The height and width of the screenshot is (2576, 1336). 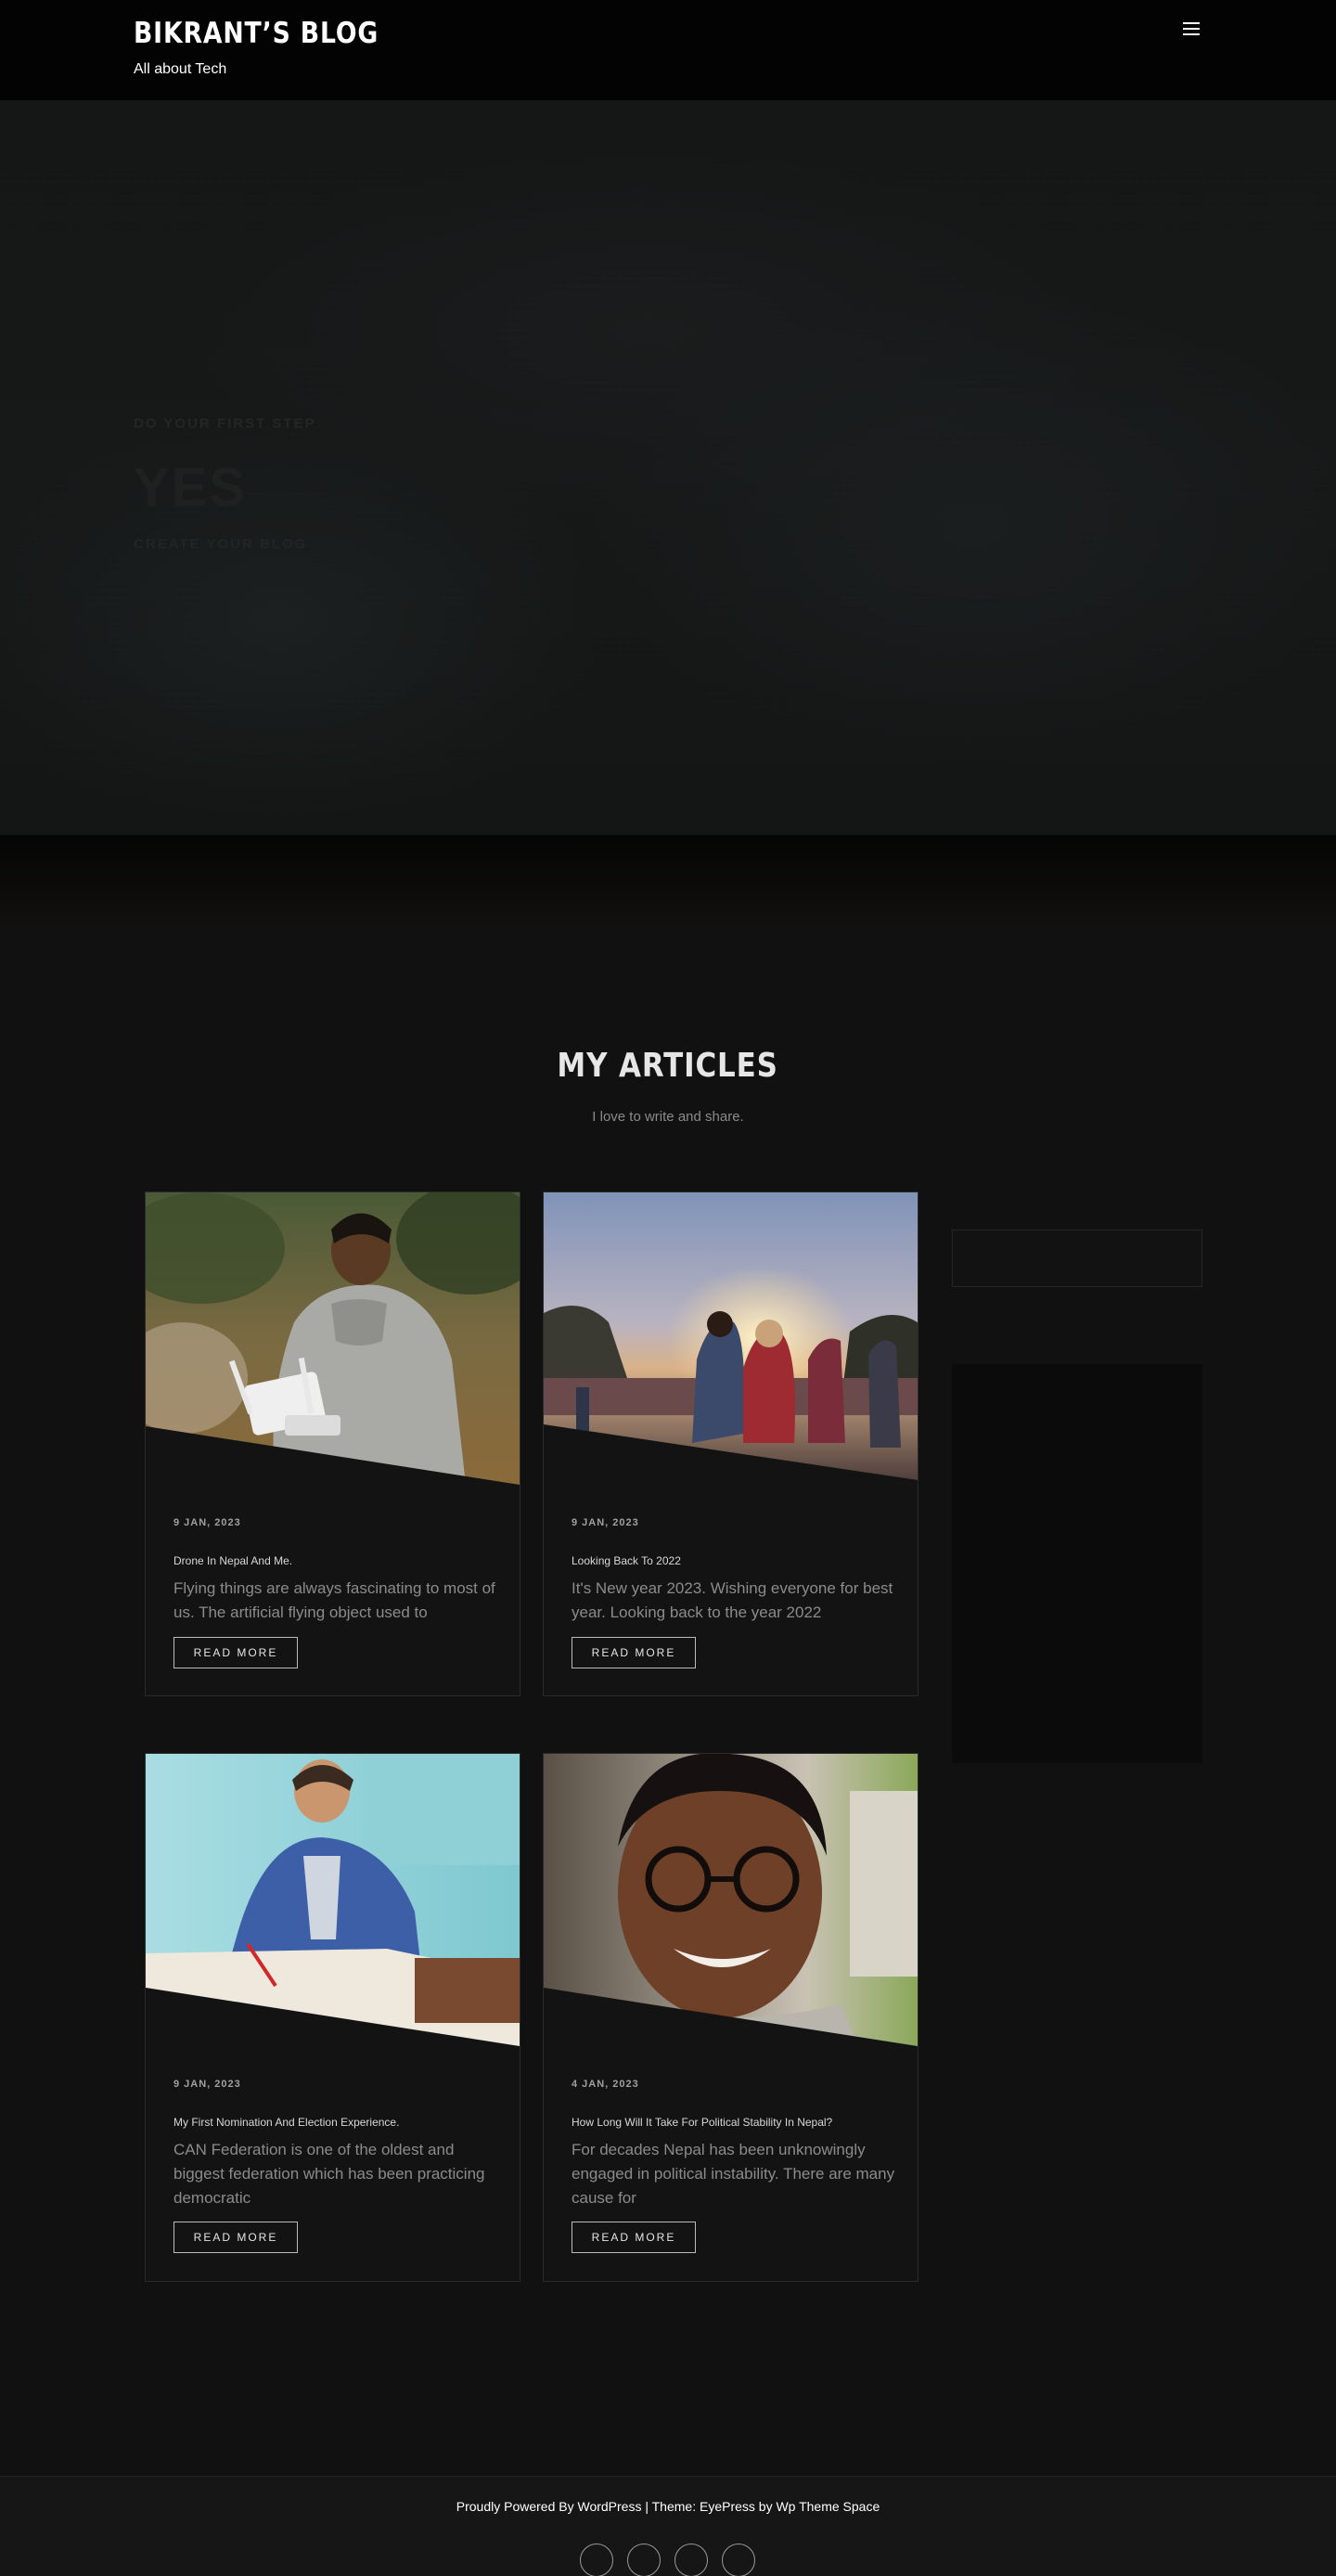 What do you see at coordinates (606, 2084) in the screenshot?
I see `article-date: 4 JAN, 2023` at bounding box center [606, 2084].